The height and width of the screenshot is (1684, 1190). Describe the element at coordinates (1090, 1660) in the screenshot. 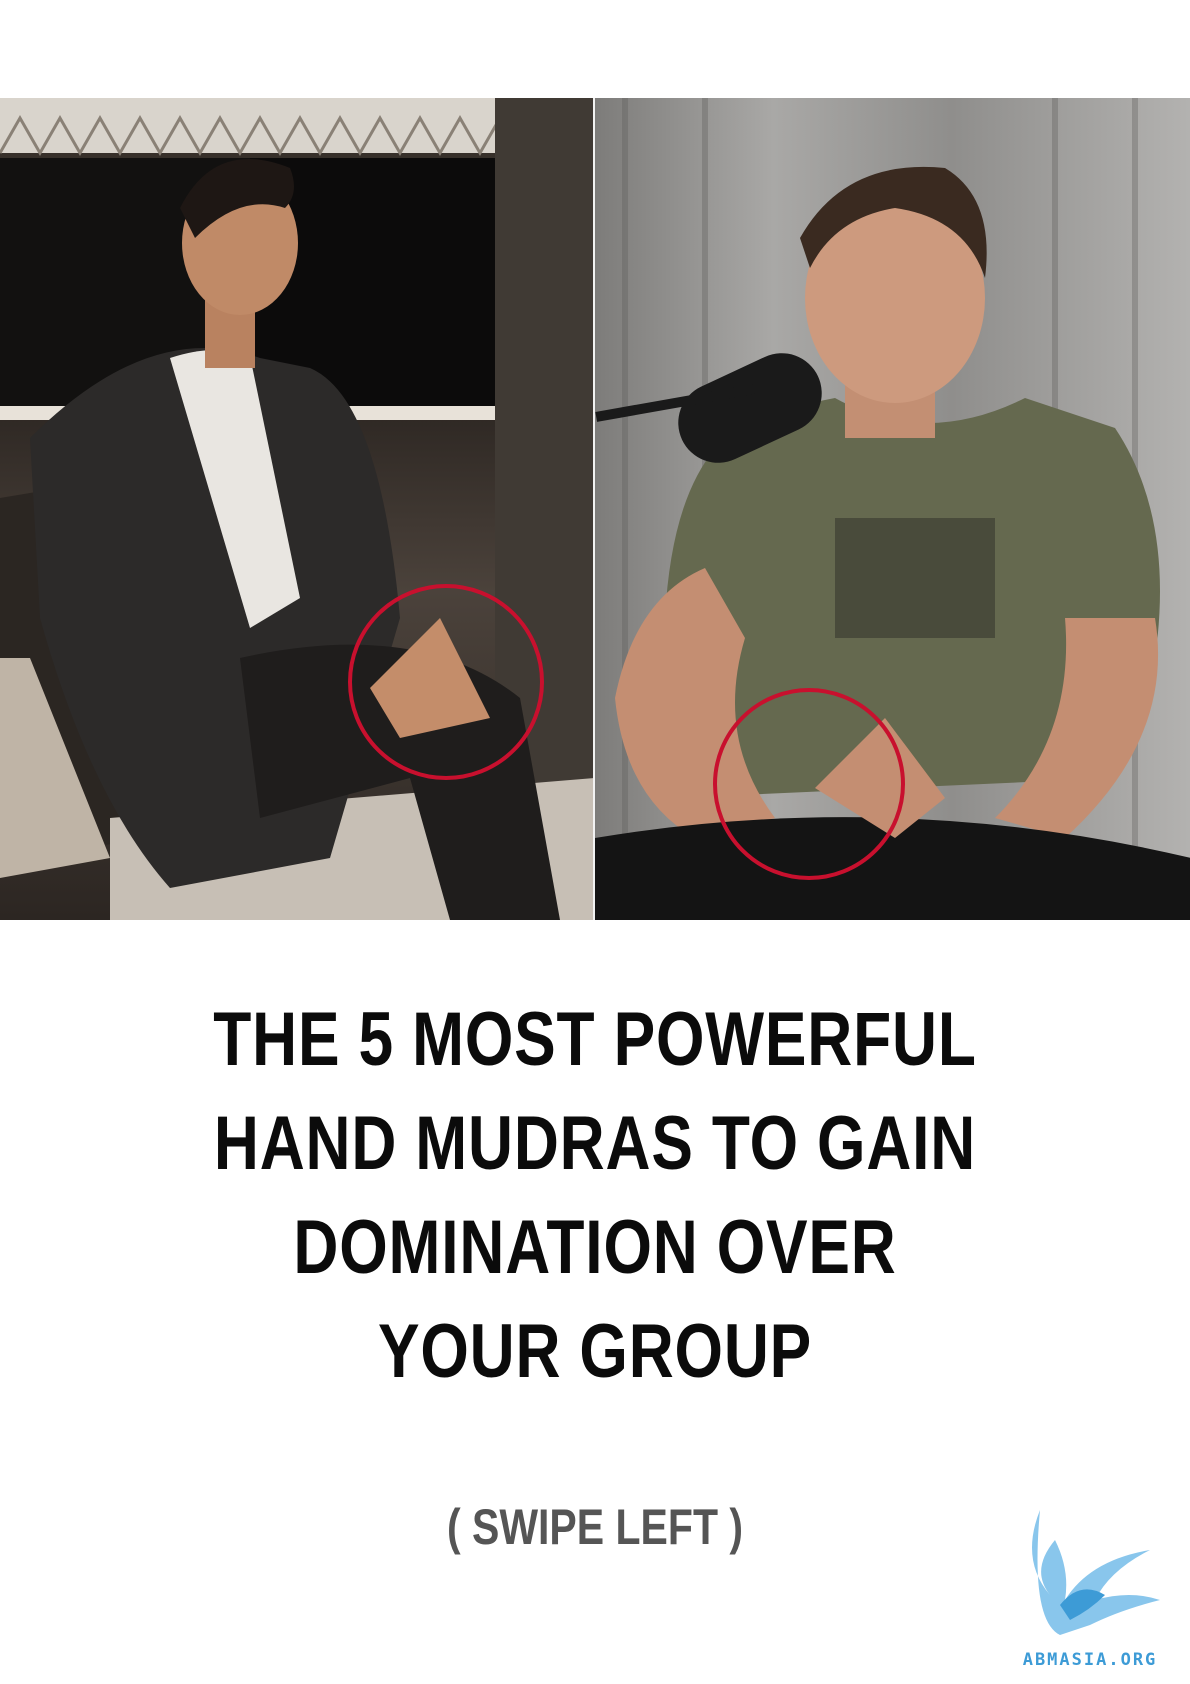

I see `logo-text: ABMASIA.ORG` at that location.